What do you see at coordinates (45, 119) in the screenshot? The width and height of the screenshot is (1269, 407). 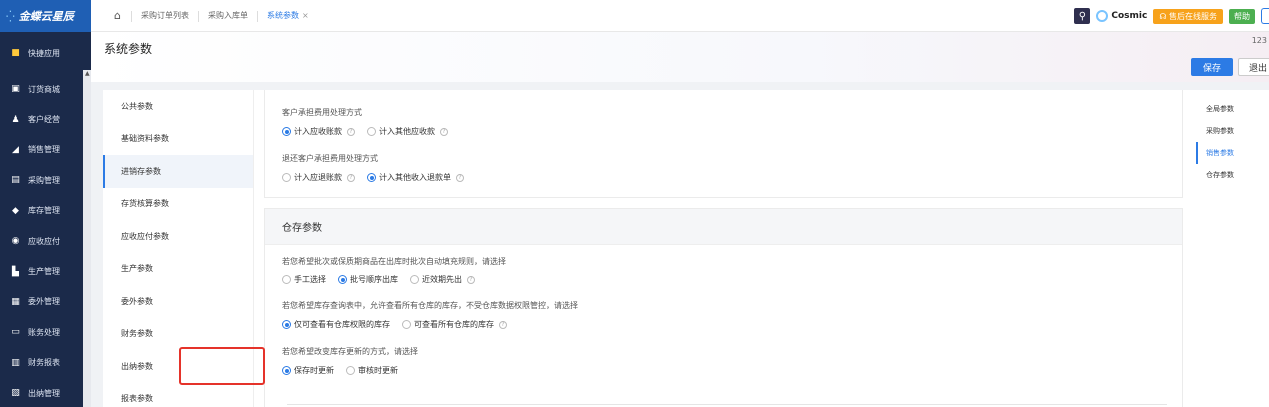 I see `sidebar-item-customers: ♟ 客户经营` at bounding box center [45, 119].